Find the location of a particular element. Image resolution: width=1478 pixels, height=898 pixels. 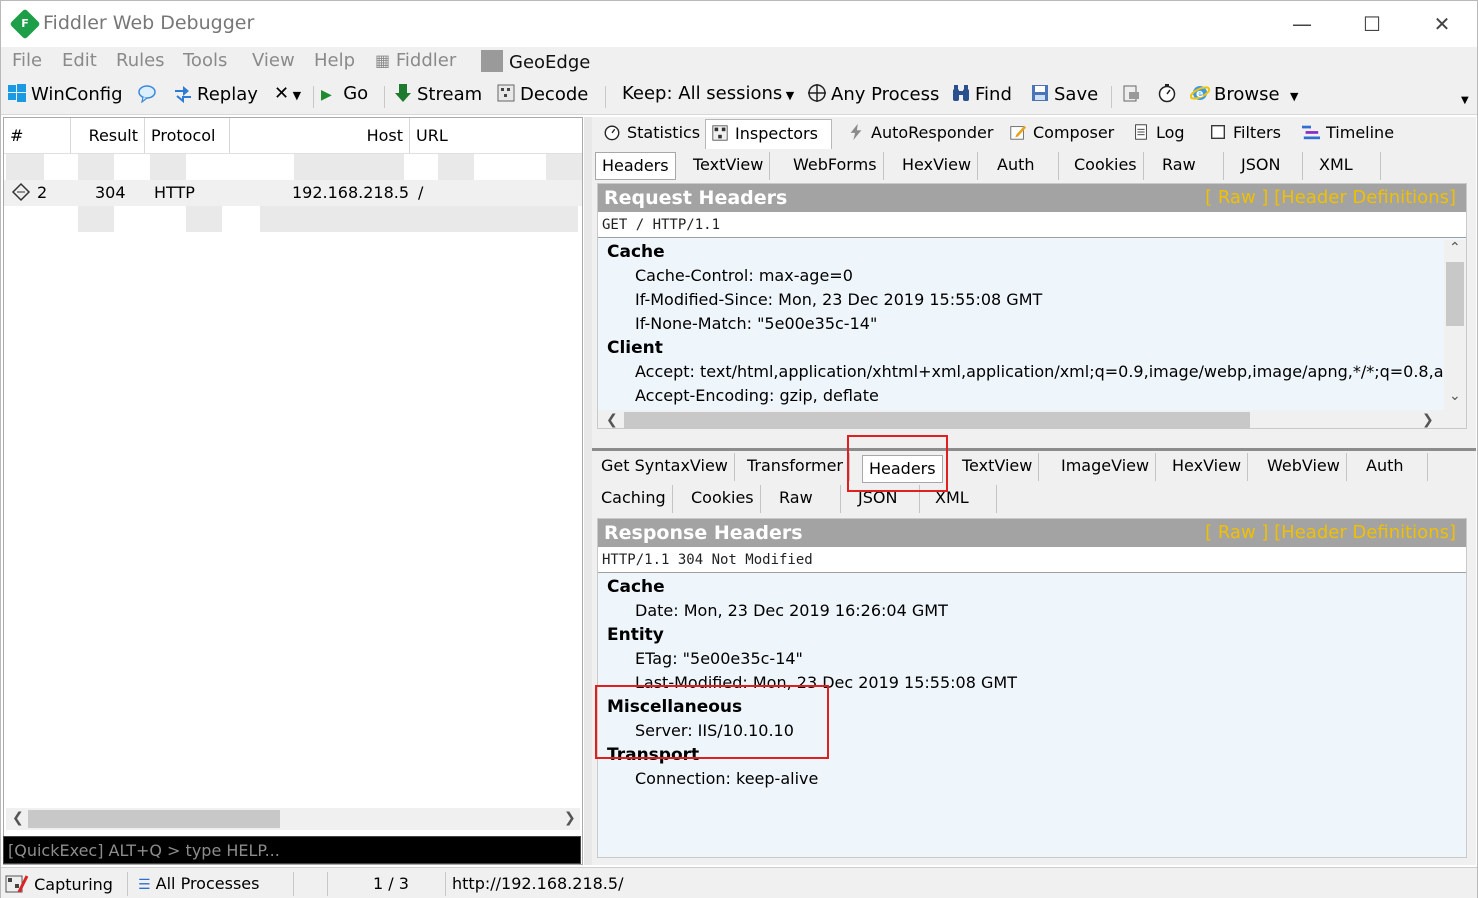

response-tab-hexview: HexView is located at coordinates (1207, 467).